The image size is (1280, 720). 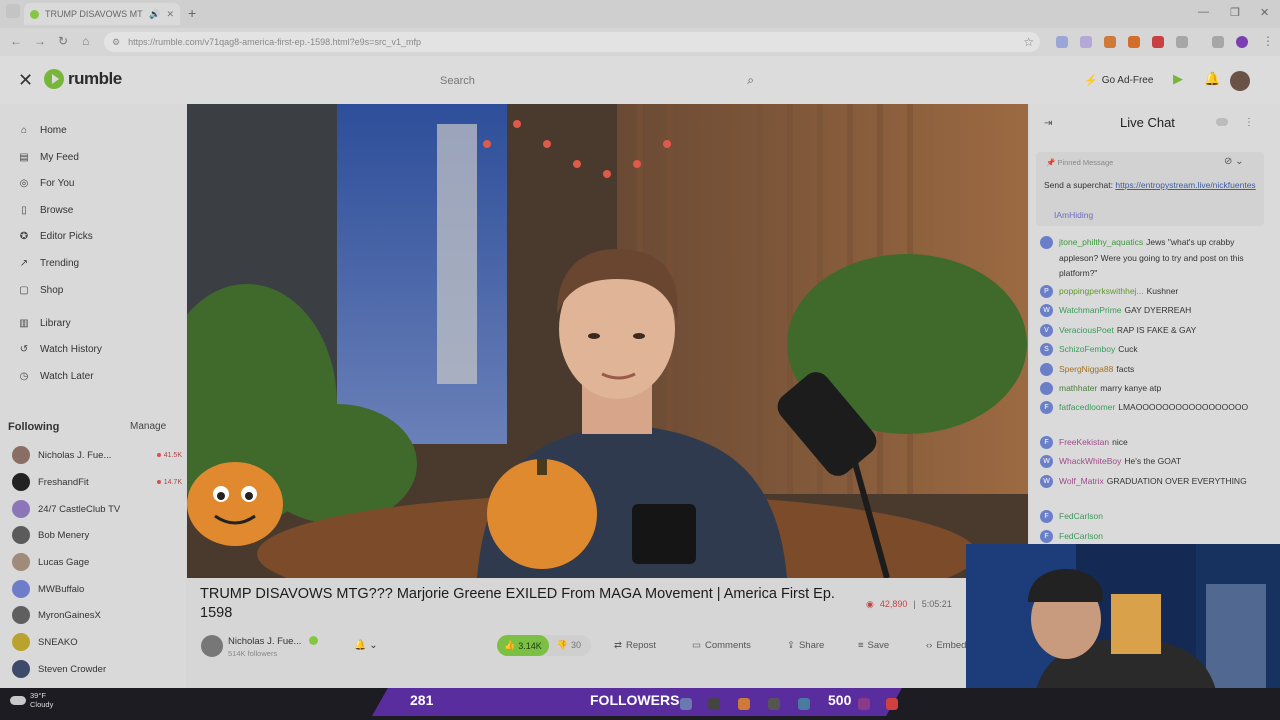 What do you see at coordinates (1046, 330) in the screenshot?
I see `chat-avatar: V` at bounding box center [1046, 330].